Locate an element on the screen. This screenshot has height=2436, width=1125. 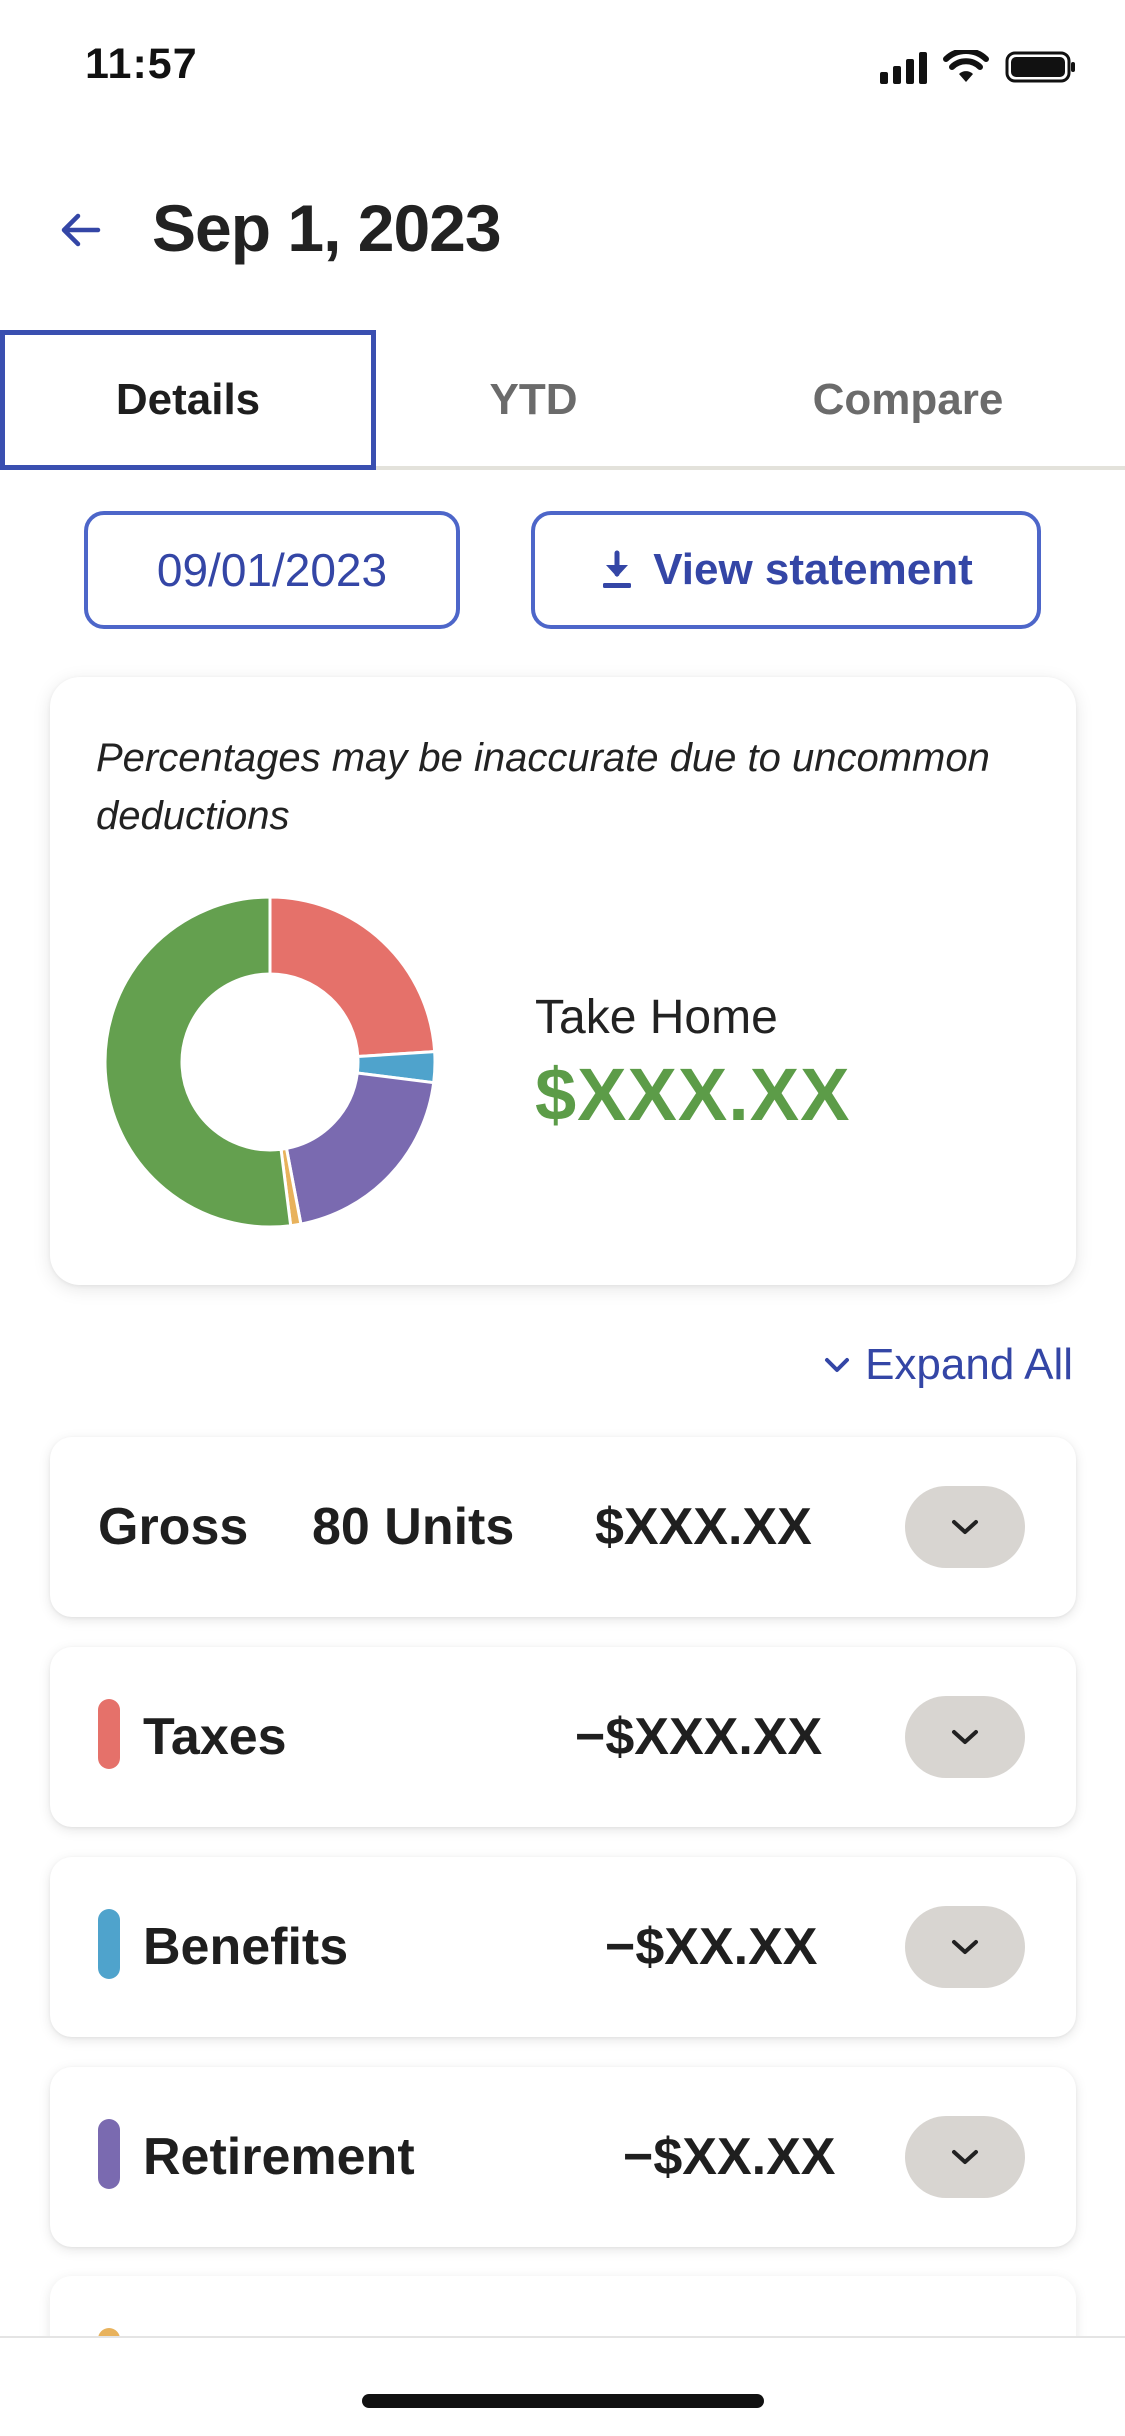
download-icon is located at coordinates (617, 569).